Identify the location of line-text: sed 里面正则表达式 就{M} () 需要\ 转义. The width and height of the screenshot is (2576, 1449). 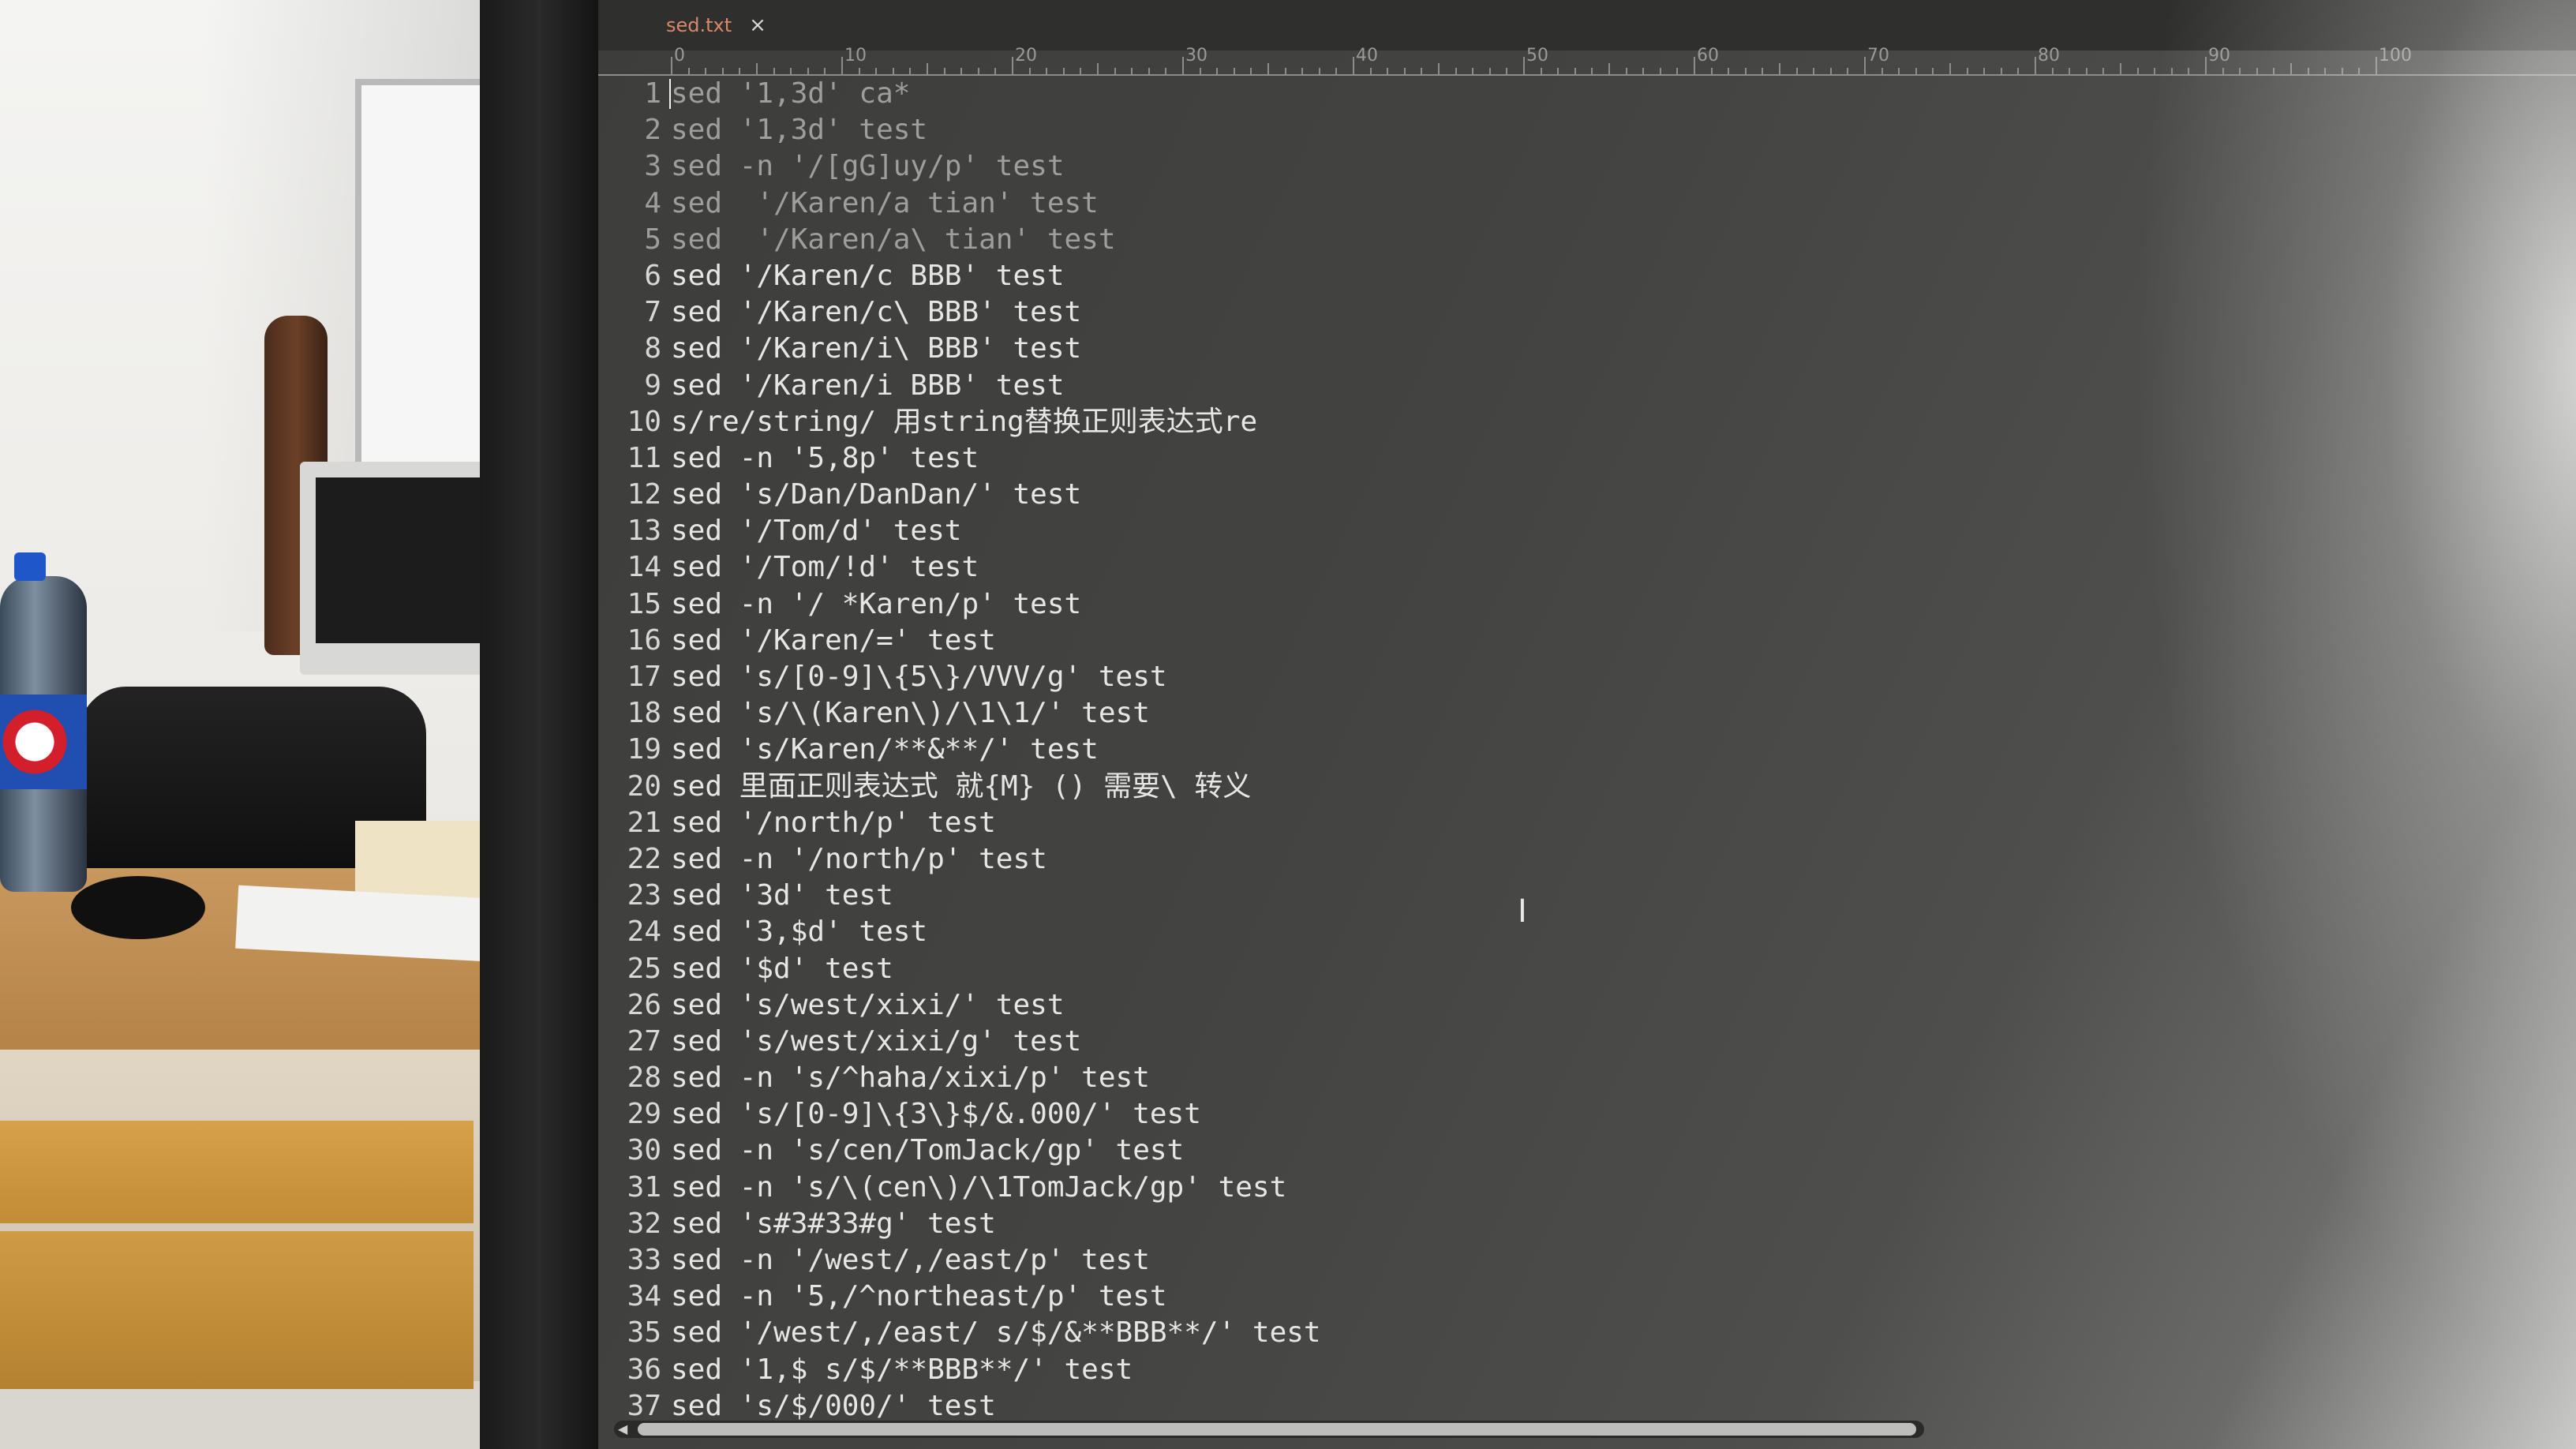
(961, 787).